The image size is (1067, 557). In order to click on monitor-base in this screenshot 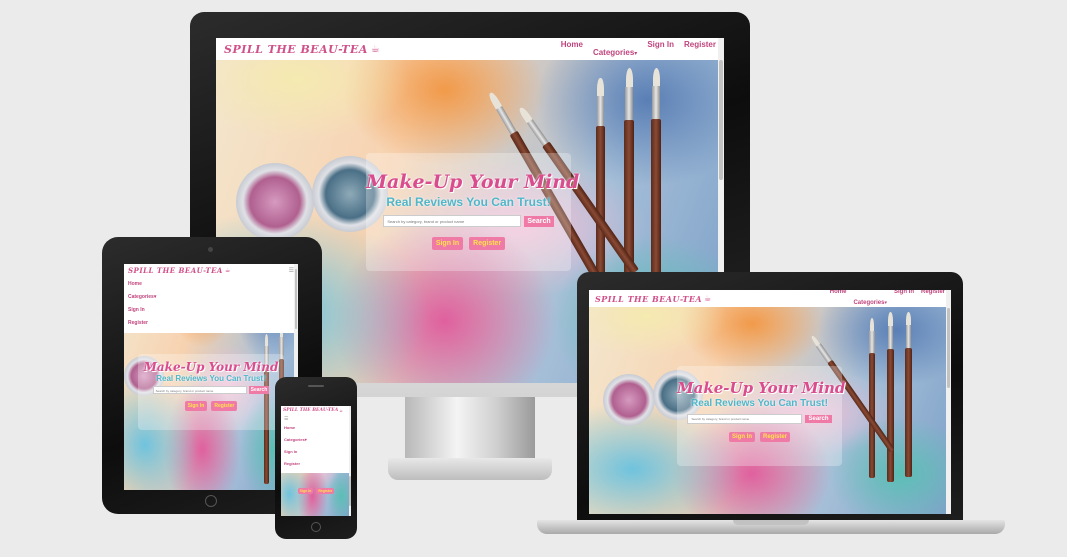, I will do `click(470, 469)`.